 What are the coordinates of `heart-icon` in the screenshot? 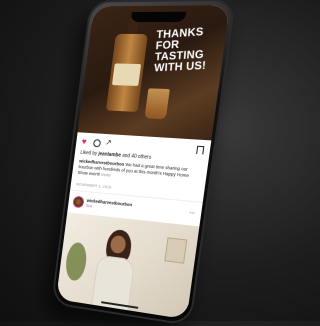 It's located at (85, 142).